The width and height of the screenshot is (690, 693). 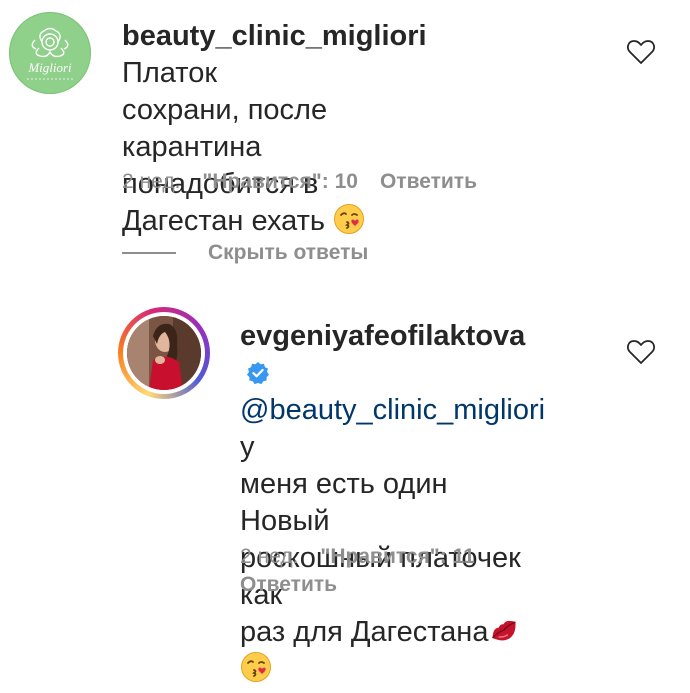 What do you see at coordinates (151, 181) in the screenshot?
I see `comment-time: 2 нед.` at bounding box center [151, 181].